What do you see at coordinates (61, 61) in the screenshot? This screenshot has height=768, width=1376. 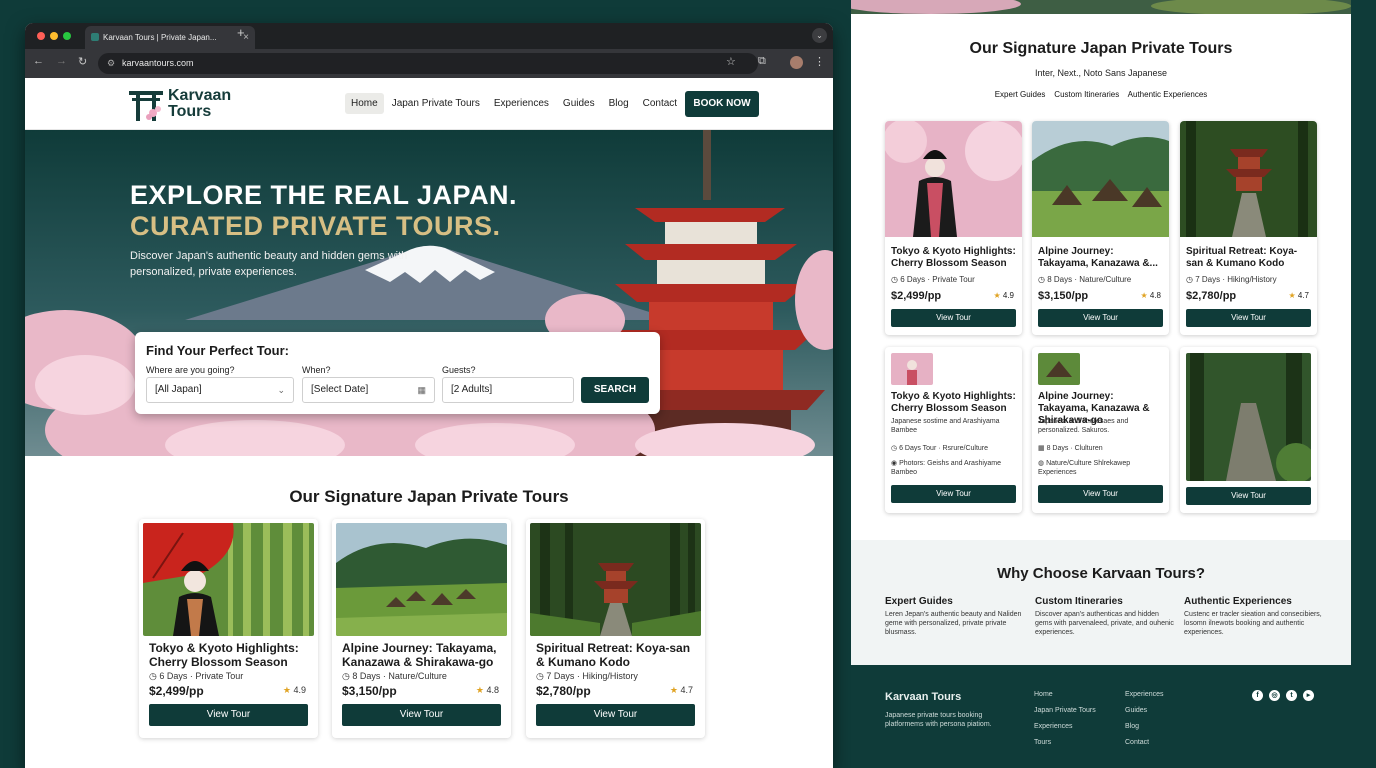 I see `forward-icon: →` at bounding box center [61, 61].